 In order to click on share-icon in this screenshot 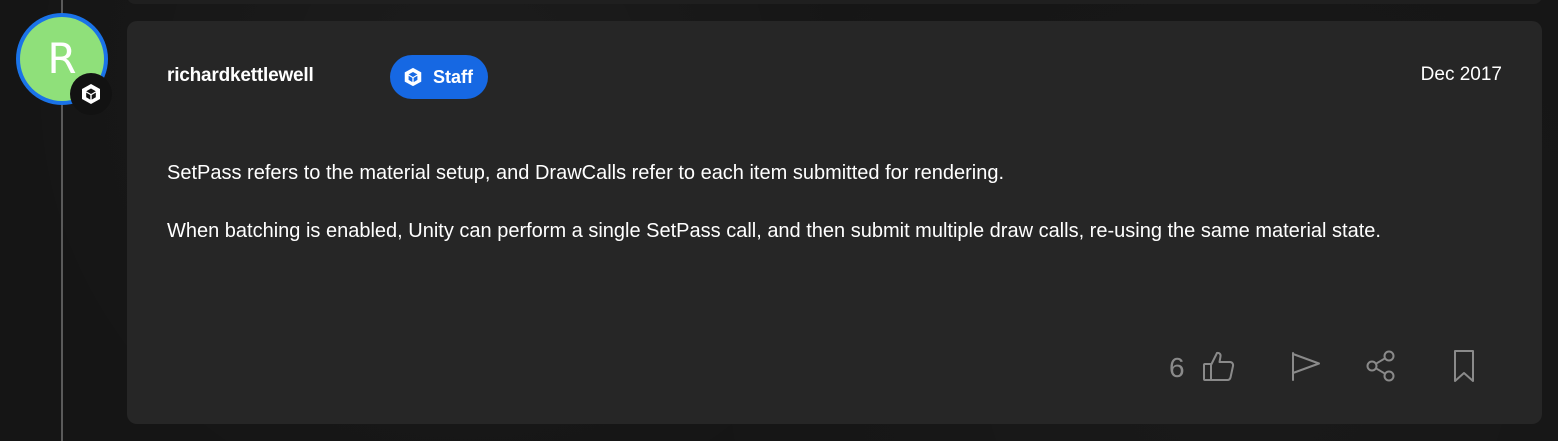, I will do `click(1381, 368)`.